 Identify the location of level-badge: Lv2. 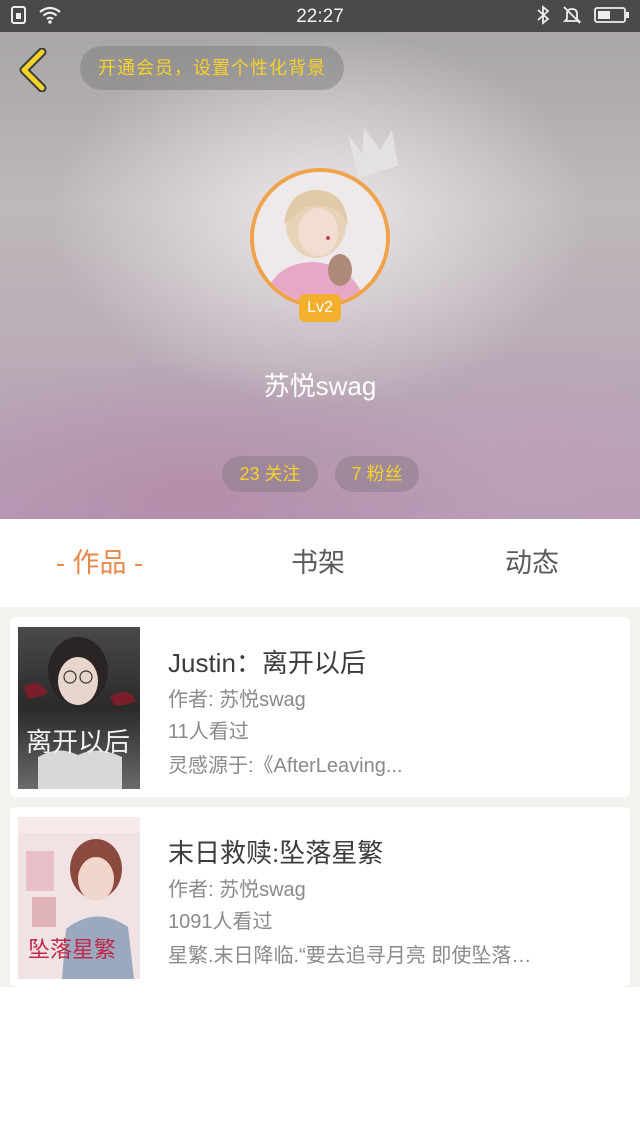
(320, 308).